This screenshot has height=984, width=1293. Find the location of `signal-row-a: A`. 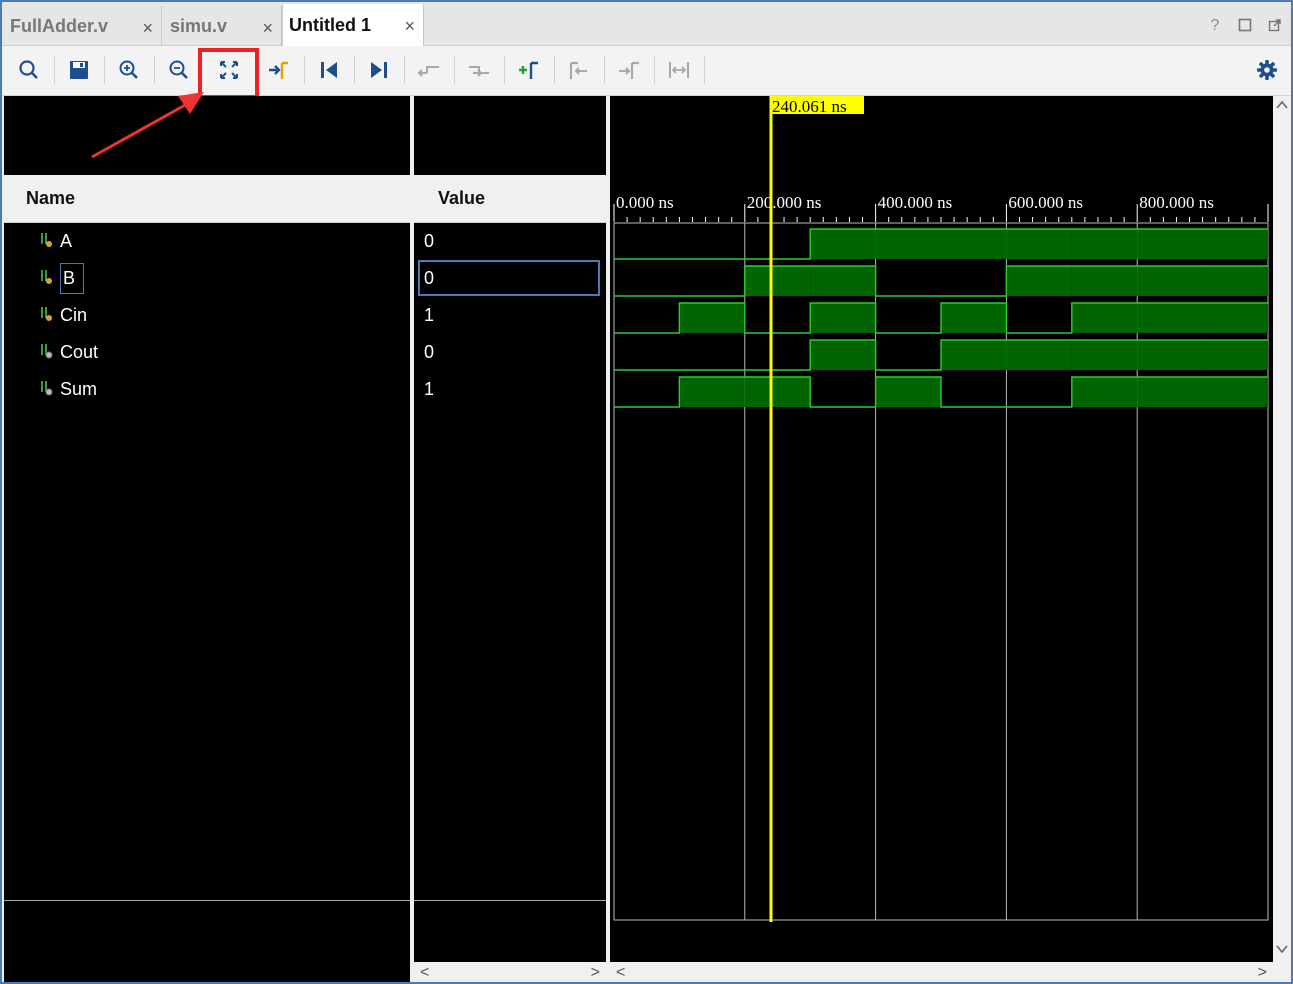

signal-row-a: A is located at coordinates (56, 241).